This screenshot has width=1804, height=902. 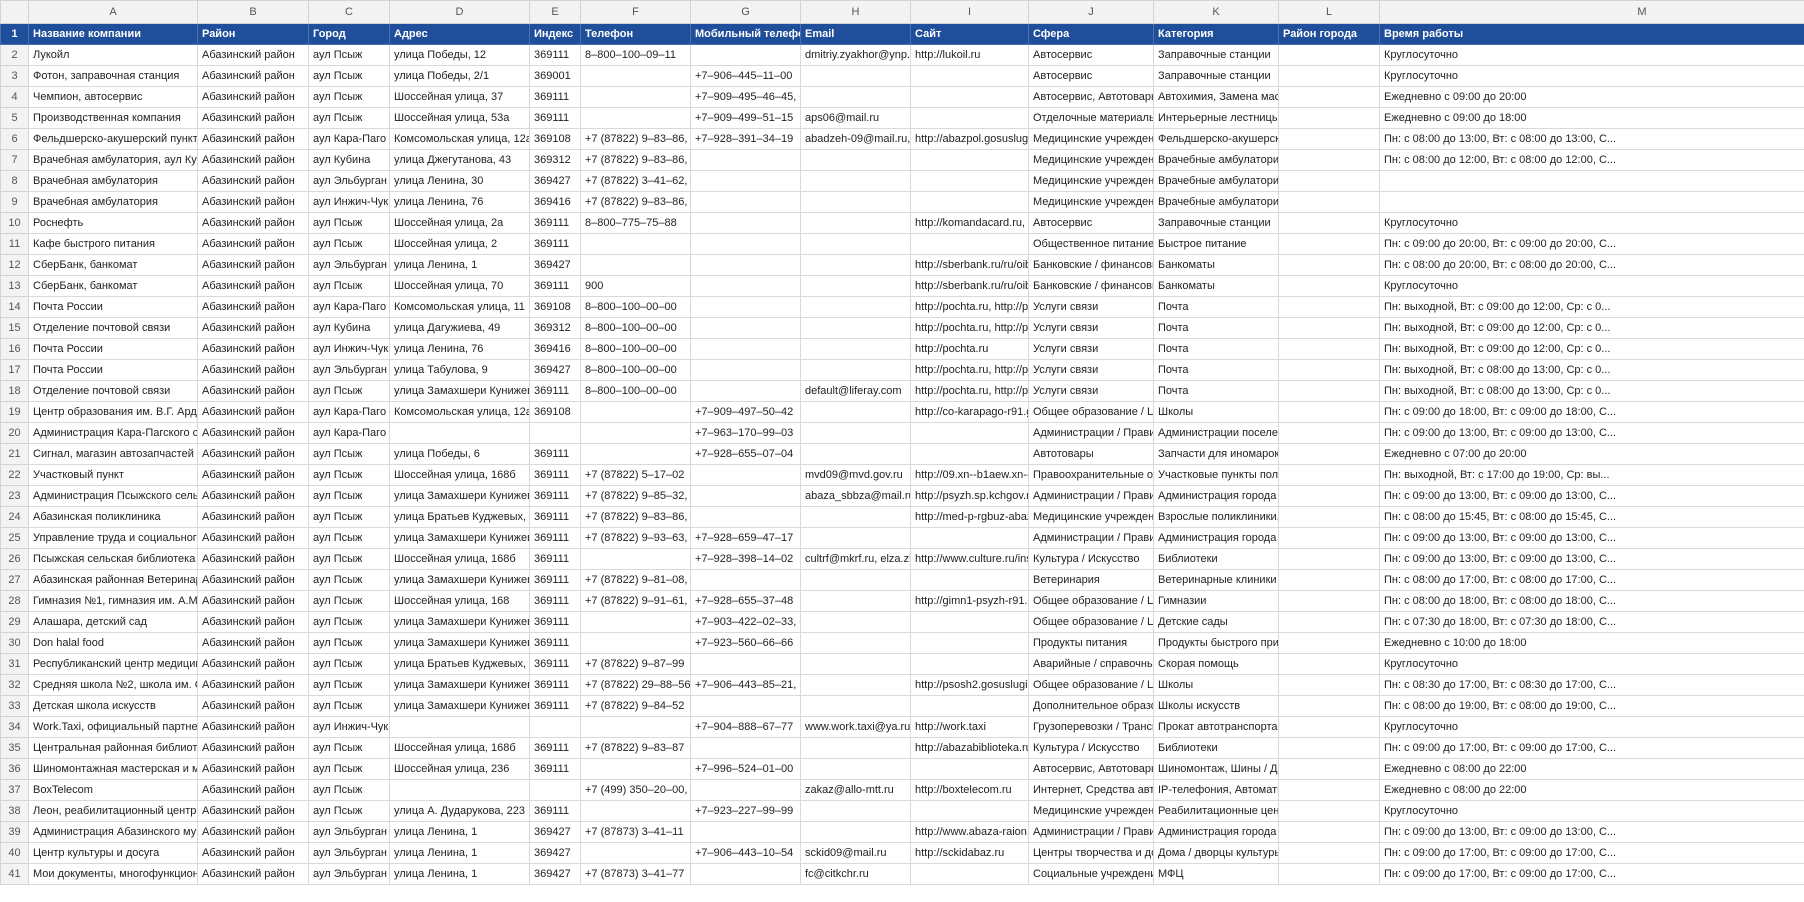 I want to click on table-cell: Автосервис, Автотовары, so click(x=1091, y=97).